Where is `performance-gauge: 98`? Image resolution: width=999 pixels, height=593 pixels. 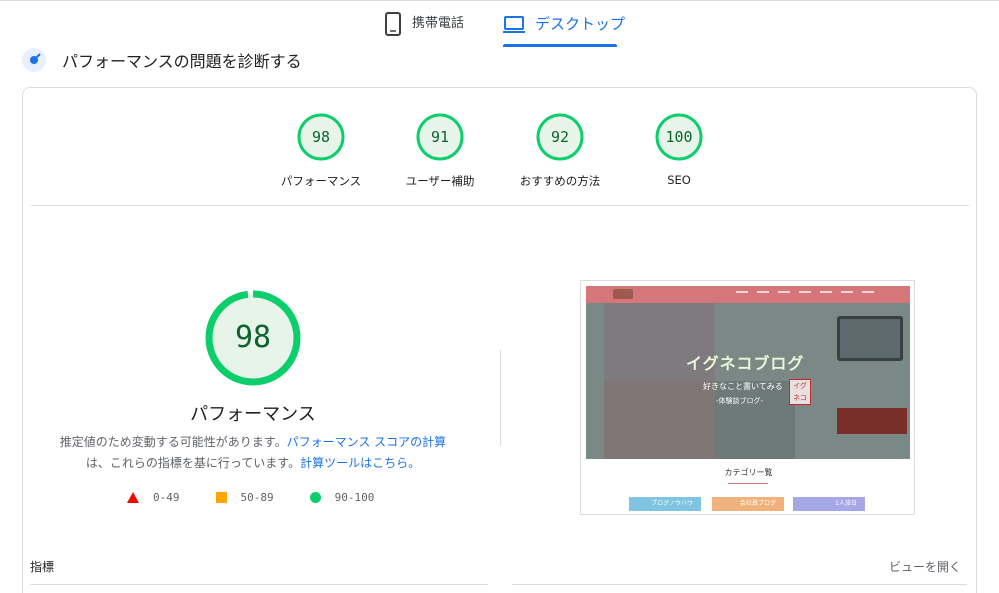 performance-gauge: 98 is located at coordinates (253, 338).